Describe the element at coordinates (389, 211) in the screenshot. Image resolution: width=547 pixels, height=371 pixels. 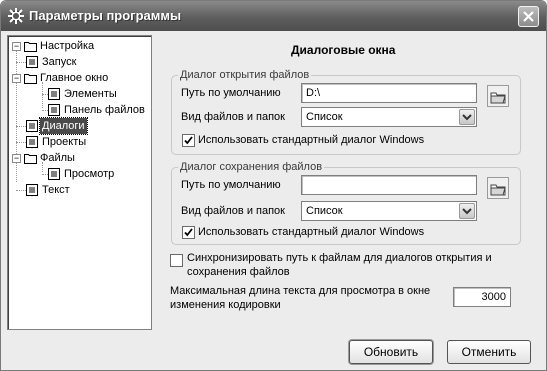
I see `save-view-select: Список` at that location.